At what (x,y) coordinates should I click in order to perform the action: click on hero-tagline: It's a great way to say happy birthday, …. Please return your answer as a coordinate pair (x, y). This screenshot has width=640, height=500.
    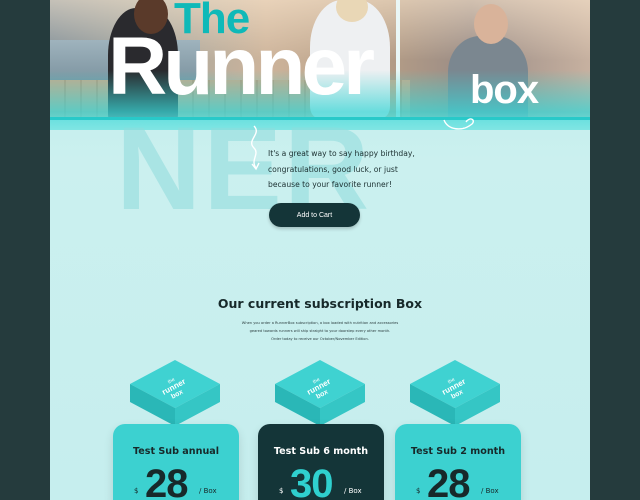
    Looking at the image, I should click on (358, 169).